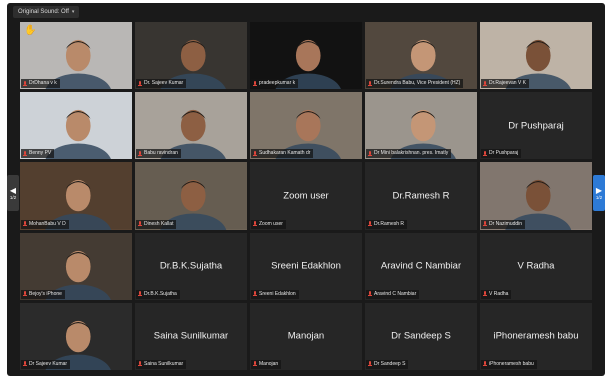  What do you see at coordinates (536, 56) in the screenshot?
I see `participant-tile: Dr.Rajeevan V K` at bounding box center [536, 56].